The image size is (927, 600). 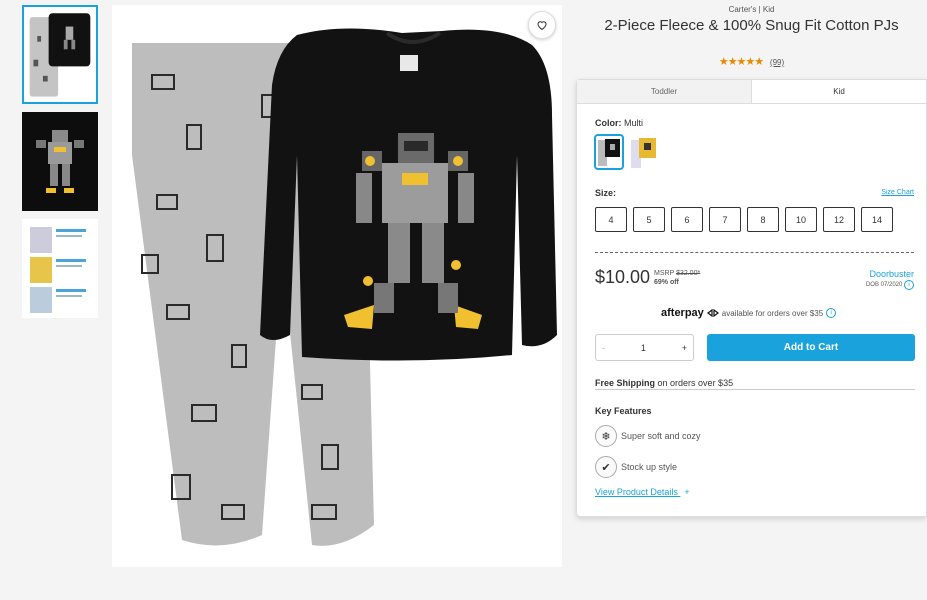 What do you see at coordinates (754, 252) in the screenshot?
I see `divider` at bounding box center [754, 252].